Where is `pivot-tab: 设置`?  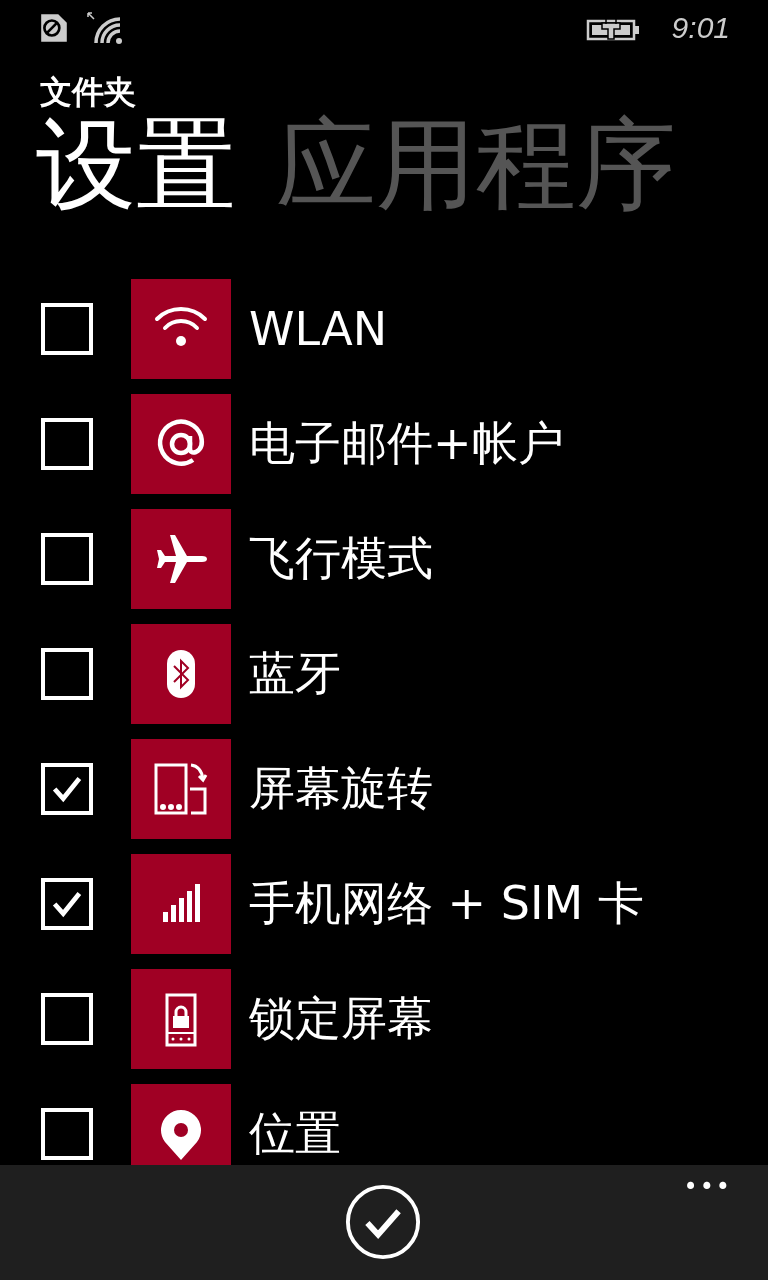
pivot-tab: 设置 is located at coordinates (136, 169).